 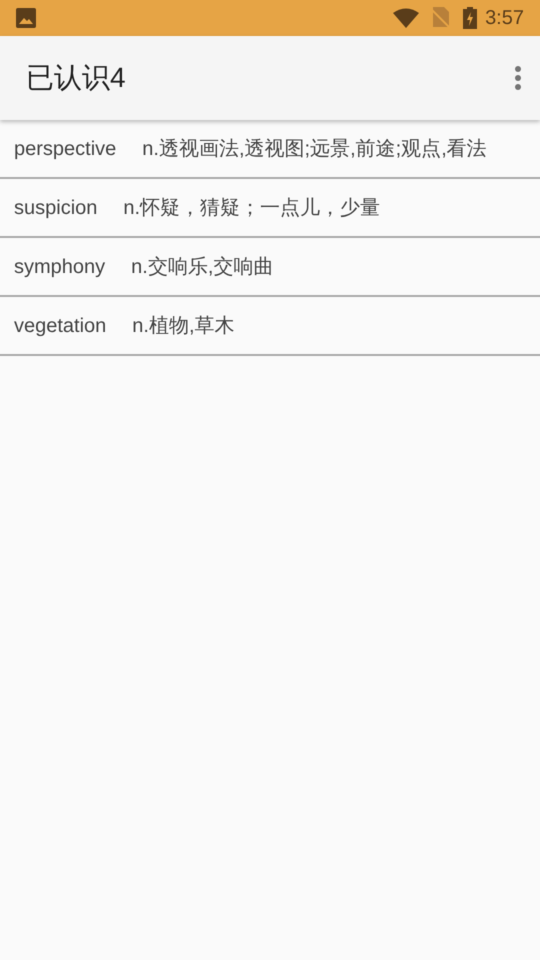 I want to click on word-text: symphony, so click(x=60, y=267).